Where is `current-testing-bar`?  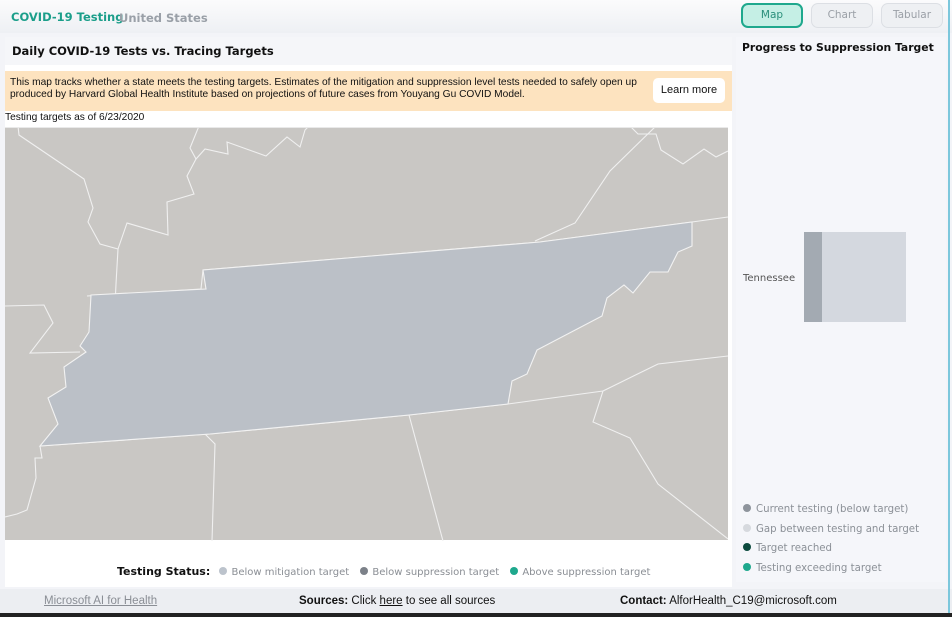
current-testing-bar is located at coordinates (813, 277).